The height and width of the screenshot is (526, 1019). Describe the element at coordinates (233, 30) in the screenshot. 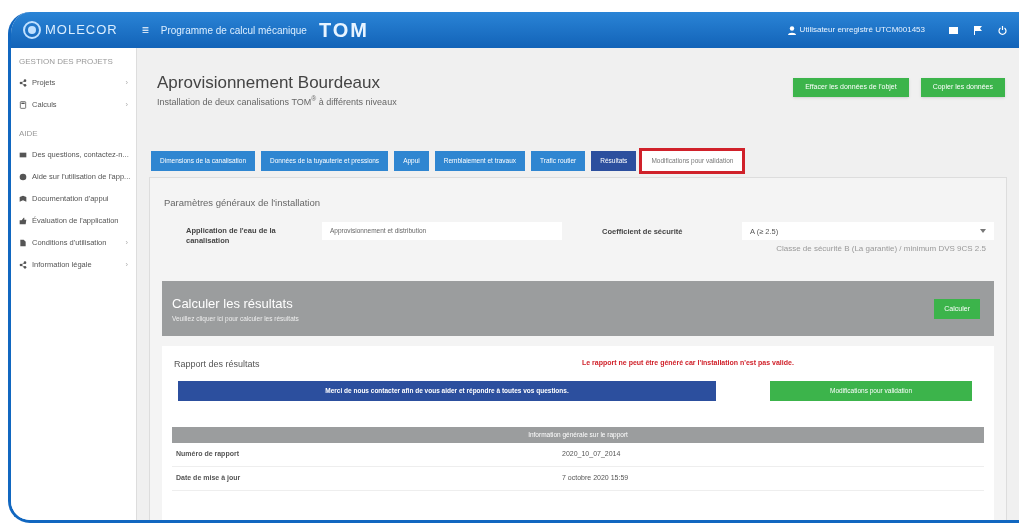

I see `app-title: Programme de calcul mécanique` at that location.